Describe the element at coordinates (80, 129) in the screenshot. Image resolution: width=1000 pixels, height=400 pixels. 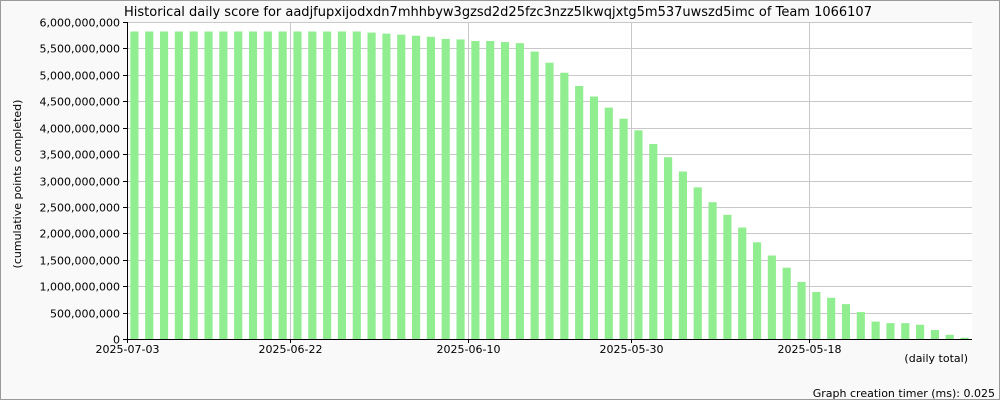
I see `y-tick-label: 4,000,000,000` at that location.